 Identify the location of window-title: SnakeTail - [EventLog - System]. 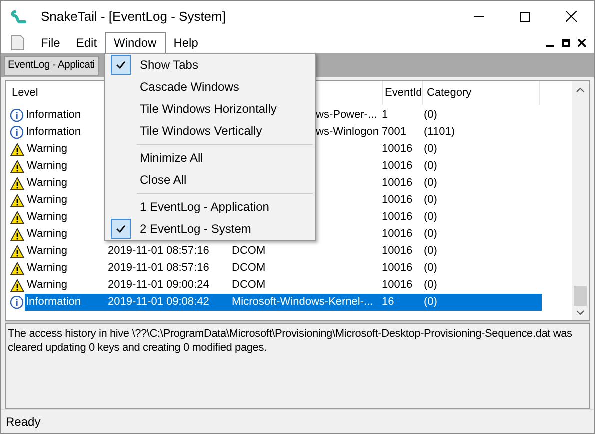
(133, 17).